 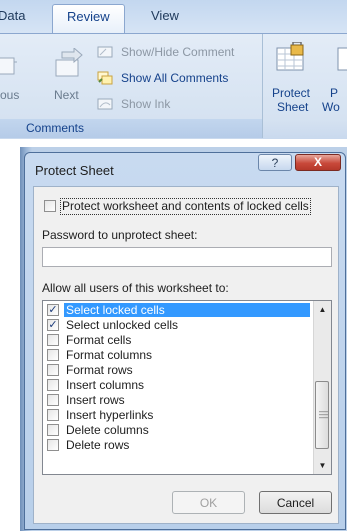 I want to click on show-ink-icon, so click(x=105, y=104).